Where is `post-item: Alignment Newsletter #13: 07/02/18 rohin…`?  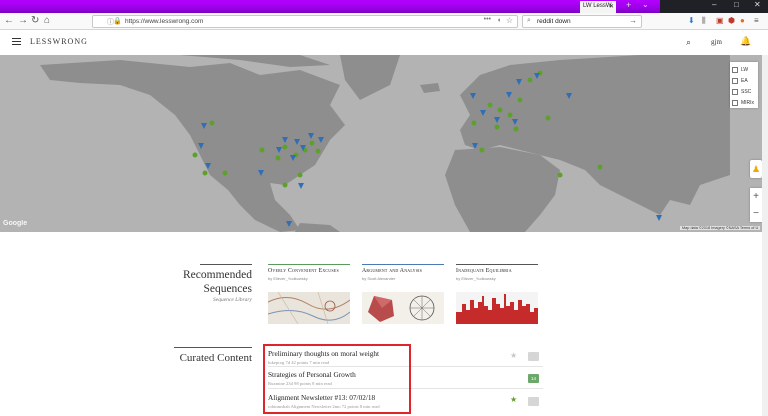
post-item: Alignment Newsletter #13: 07/02/18 rohin… is located at coordinates (405, 403).